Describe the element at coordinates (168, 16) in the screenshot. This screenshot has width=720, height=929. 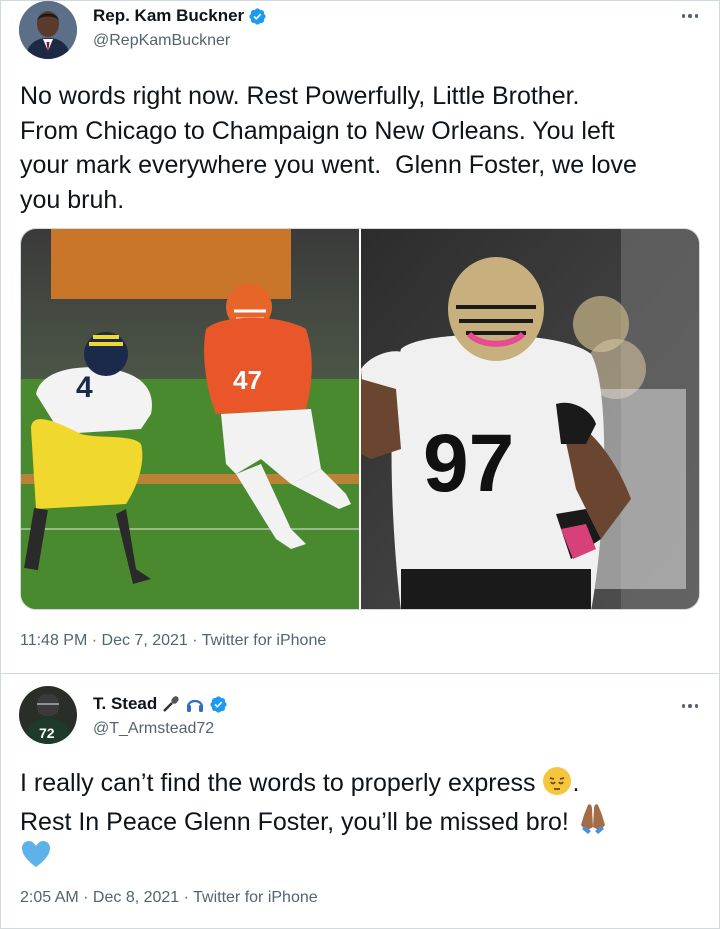
I see `author-name: Rep. Kam Buckner` at that location.